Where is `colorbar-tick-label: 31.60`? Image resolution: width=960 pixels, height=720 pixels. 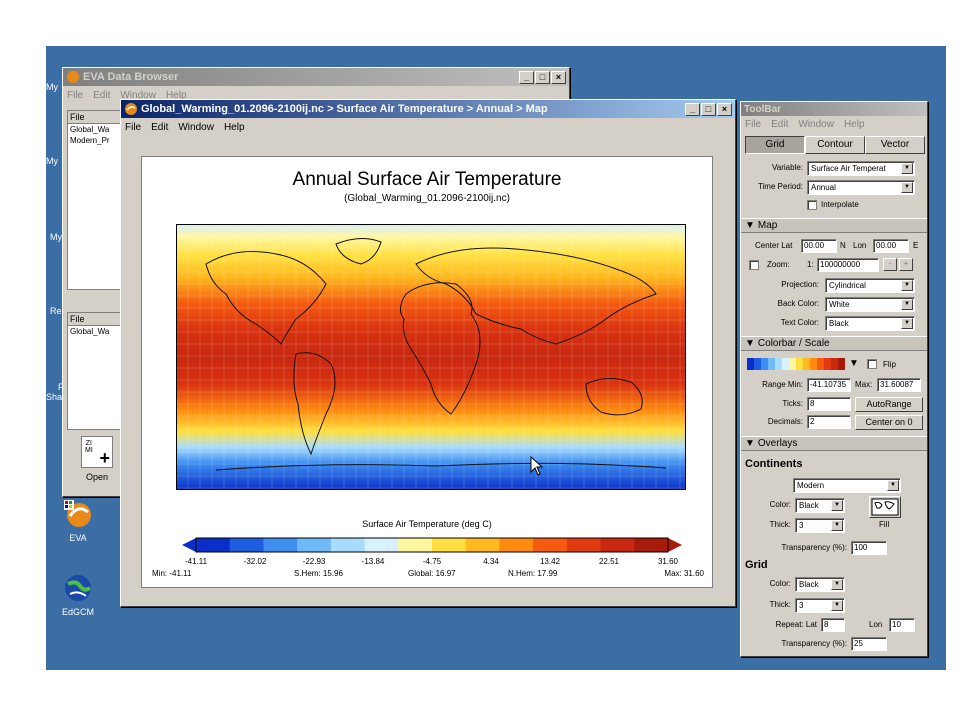
colorbar-tick-label: 31.60 is located at coordinates (668, 561).